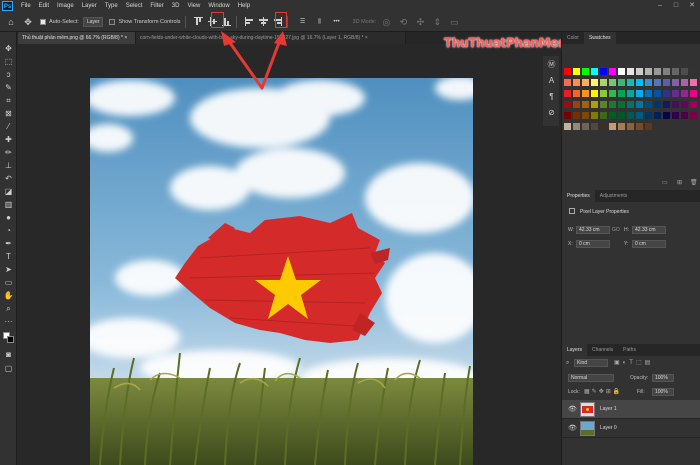  What do you see at coordinates (633, 362) in the screenshot?
I see `filter-type-icons: ▣◐T⬚▤` at bounding box center [633, 362].